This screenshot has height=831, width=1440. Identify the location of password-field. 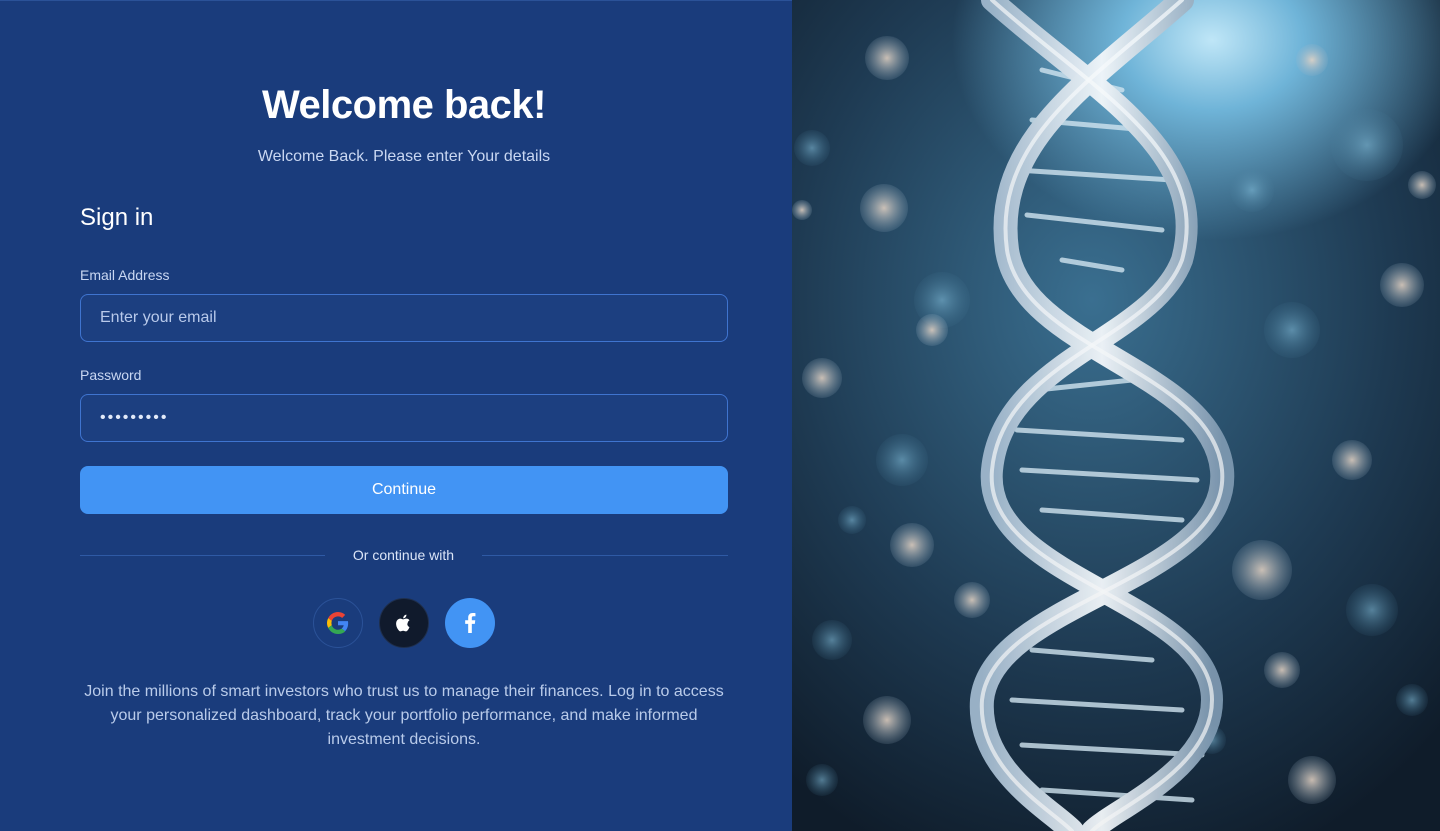
(404, 418).